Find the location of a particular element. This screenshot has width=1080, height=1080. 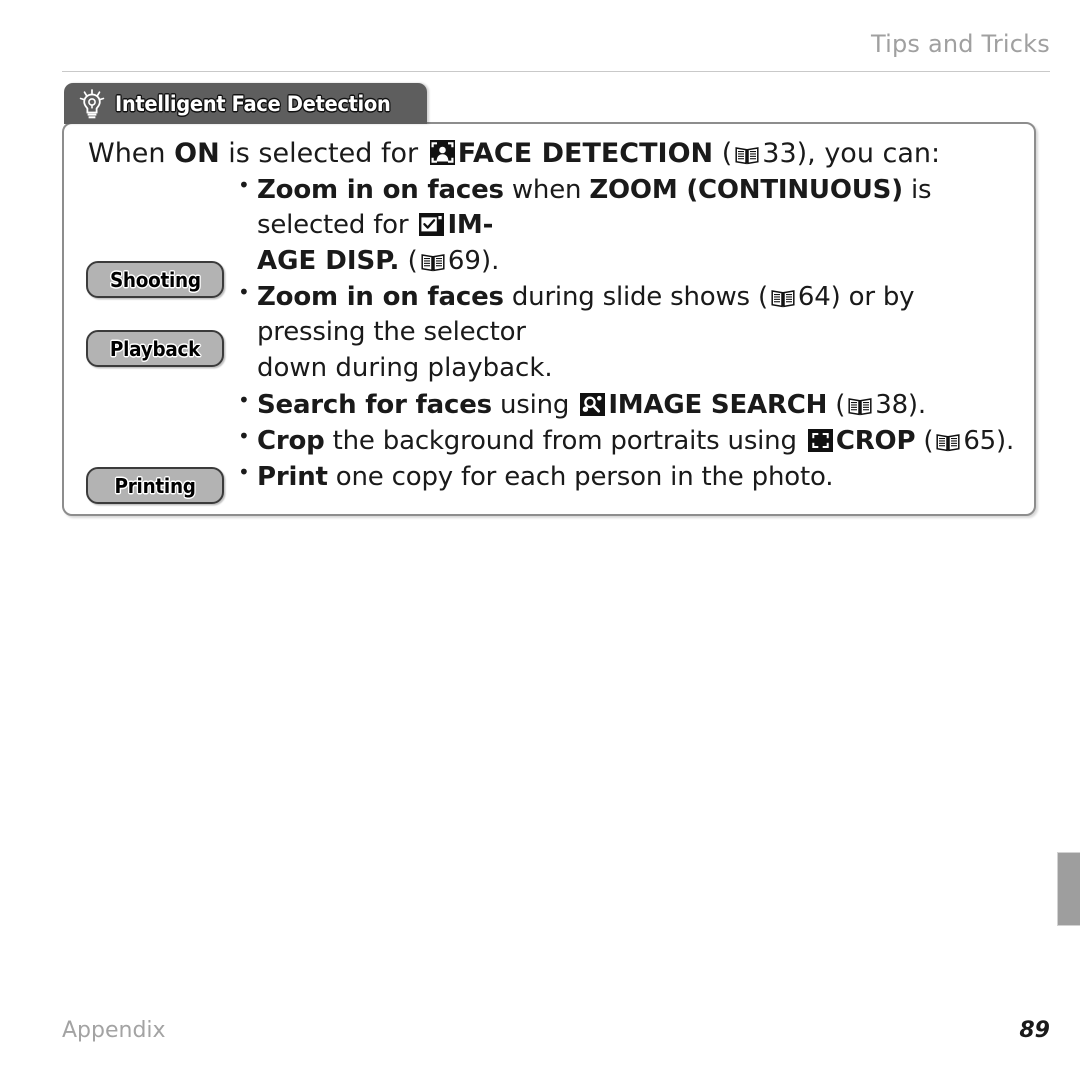

bullet-2-mid-1: during slide shows ( is located at coordinates (635, 297).